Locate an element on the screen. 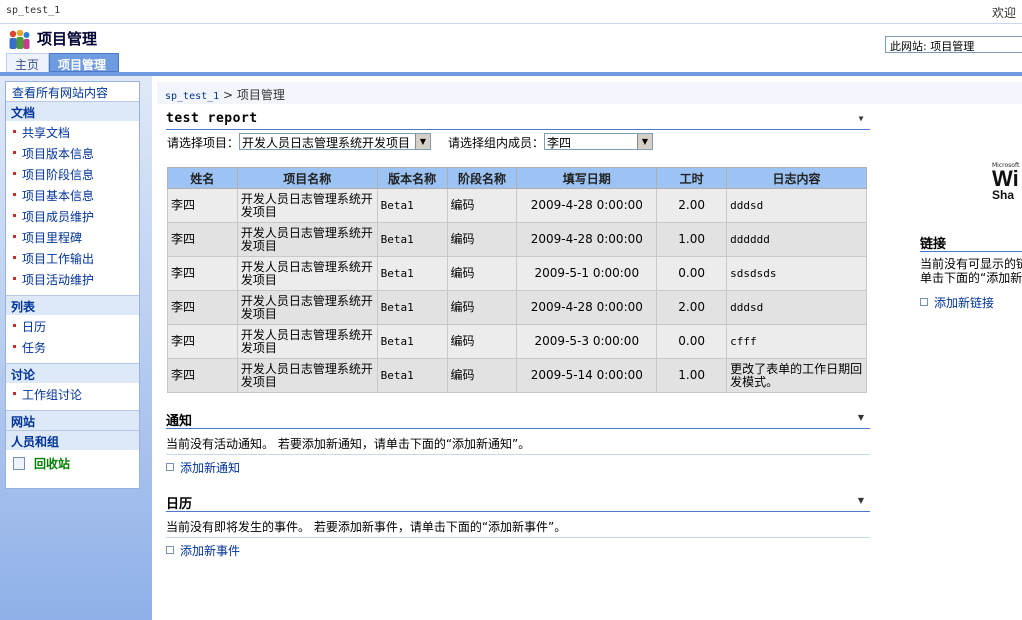 The image size is (1022, 620). add-event-link: 添加新事件 is located at coordinates (203, 550).